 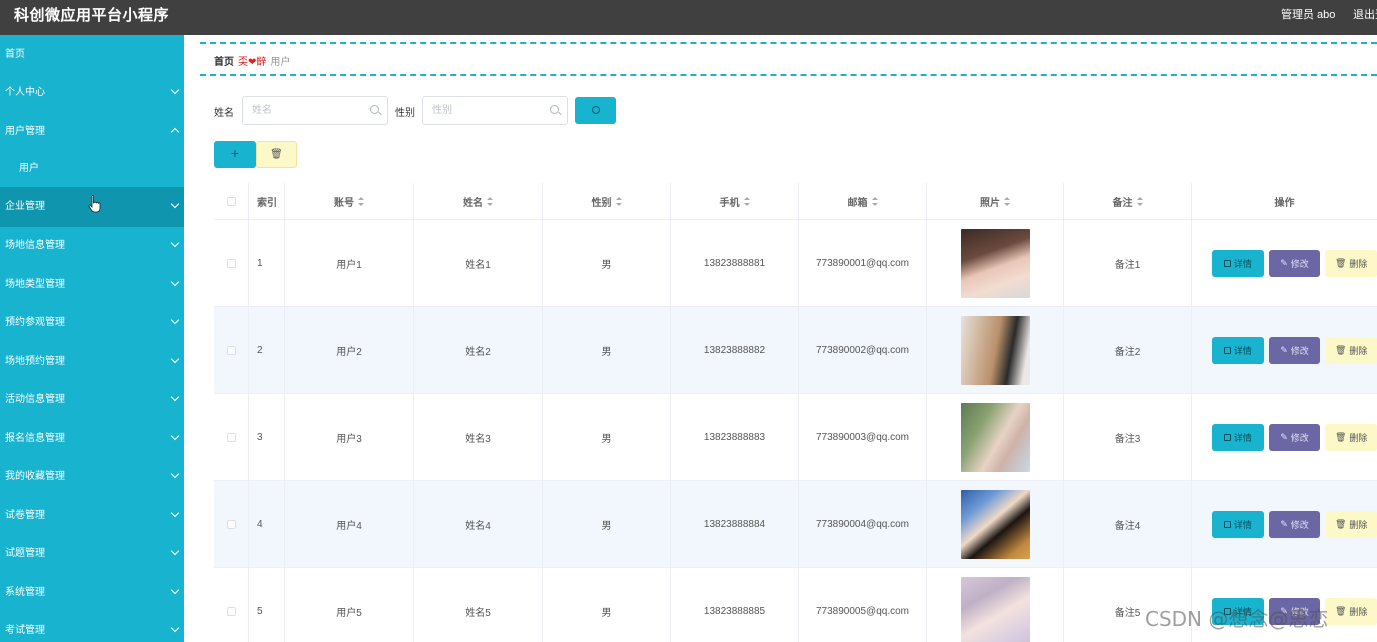 I want to click on header-index: 索引, so click(x=267, y=201).